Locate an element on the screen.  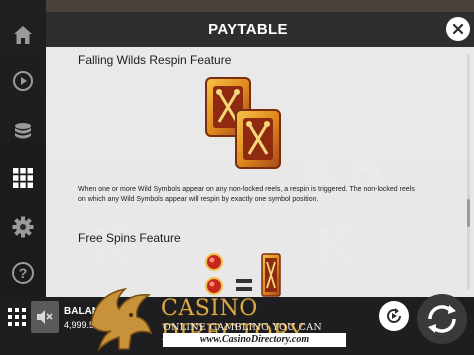
free-spins-heading: Free Spins Feature is located at coordinates (129, 238).